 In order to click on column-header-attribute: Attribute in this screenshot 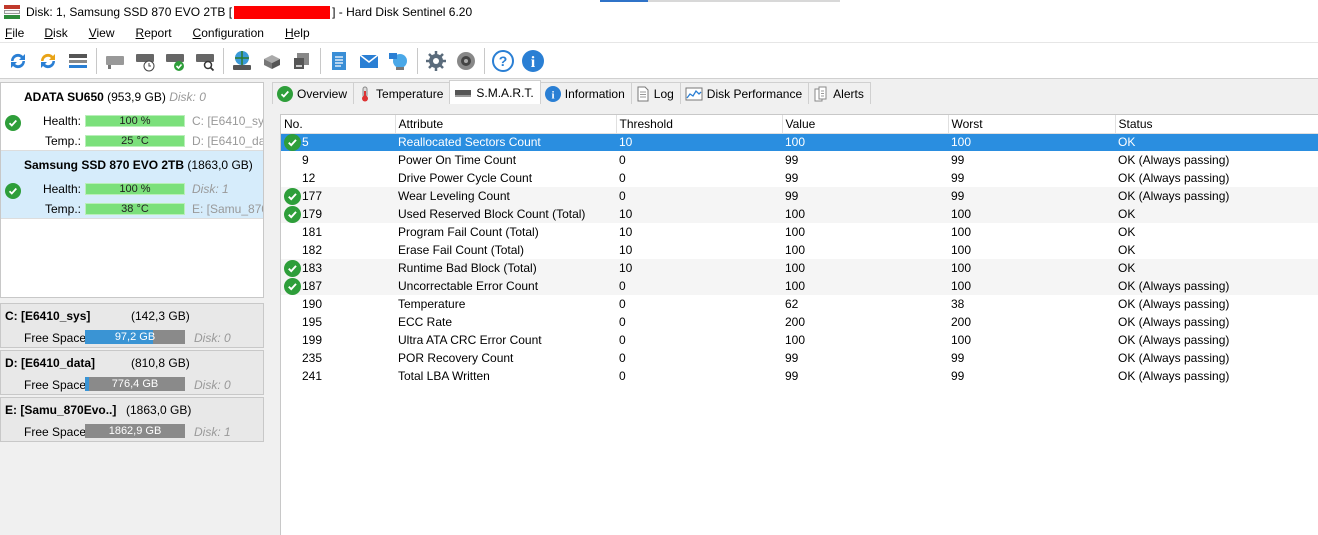, I will do `click(506, 124)`.